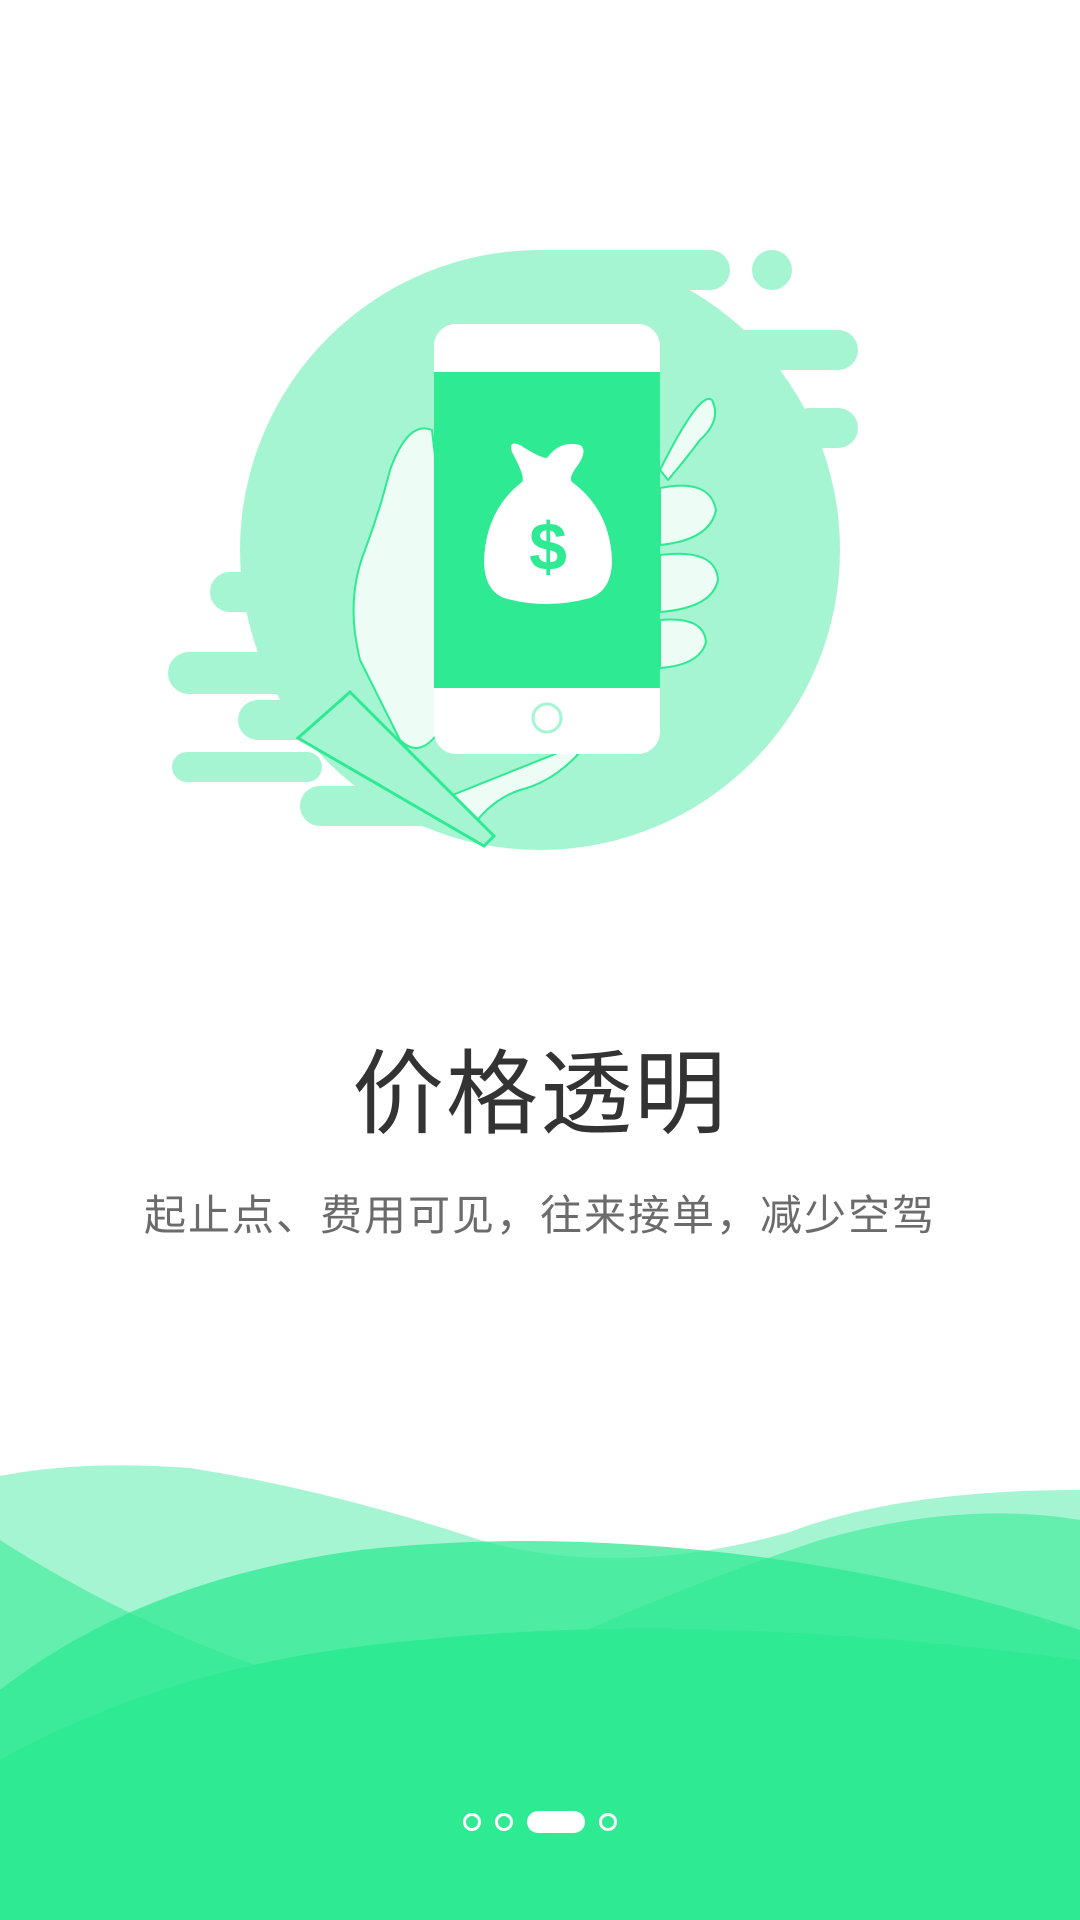  I want to click on page-title: 价格透明, so click(539, 1094).